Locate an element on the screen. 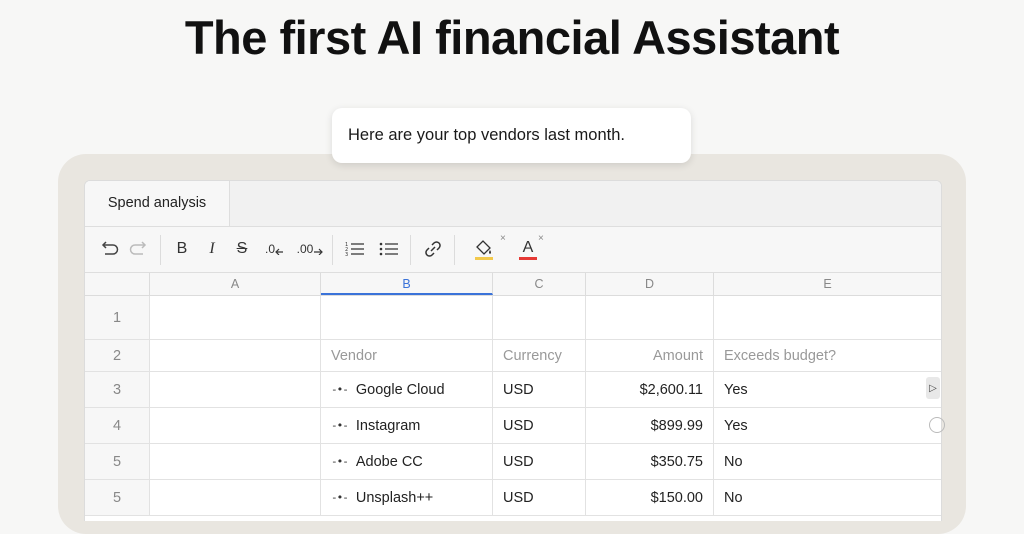 The width and height of the screenshot is (1024, 534). table-header-row: 2 Vendor Currency Amount Exceeds budget? is located at coordinates (513, 356).